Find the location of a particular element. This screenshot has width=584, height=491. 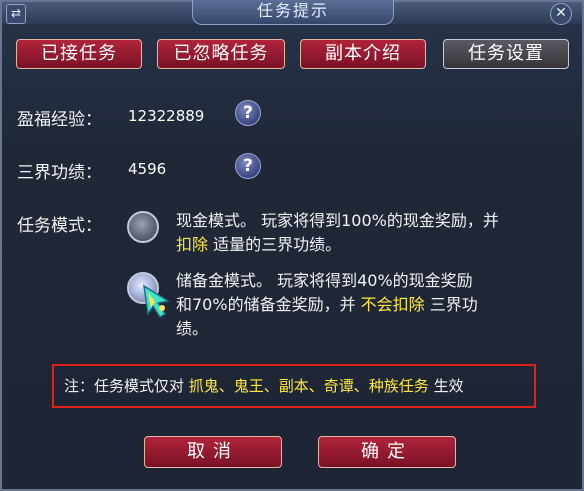

merit-value: 4596 is located at coordinates (147, 169).